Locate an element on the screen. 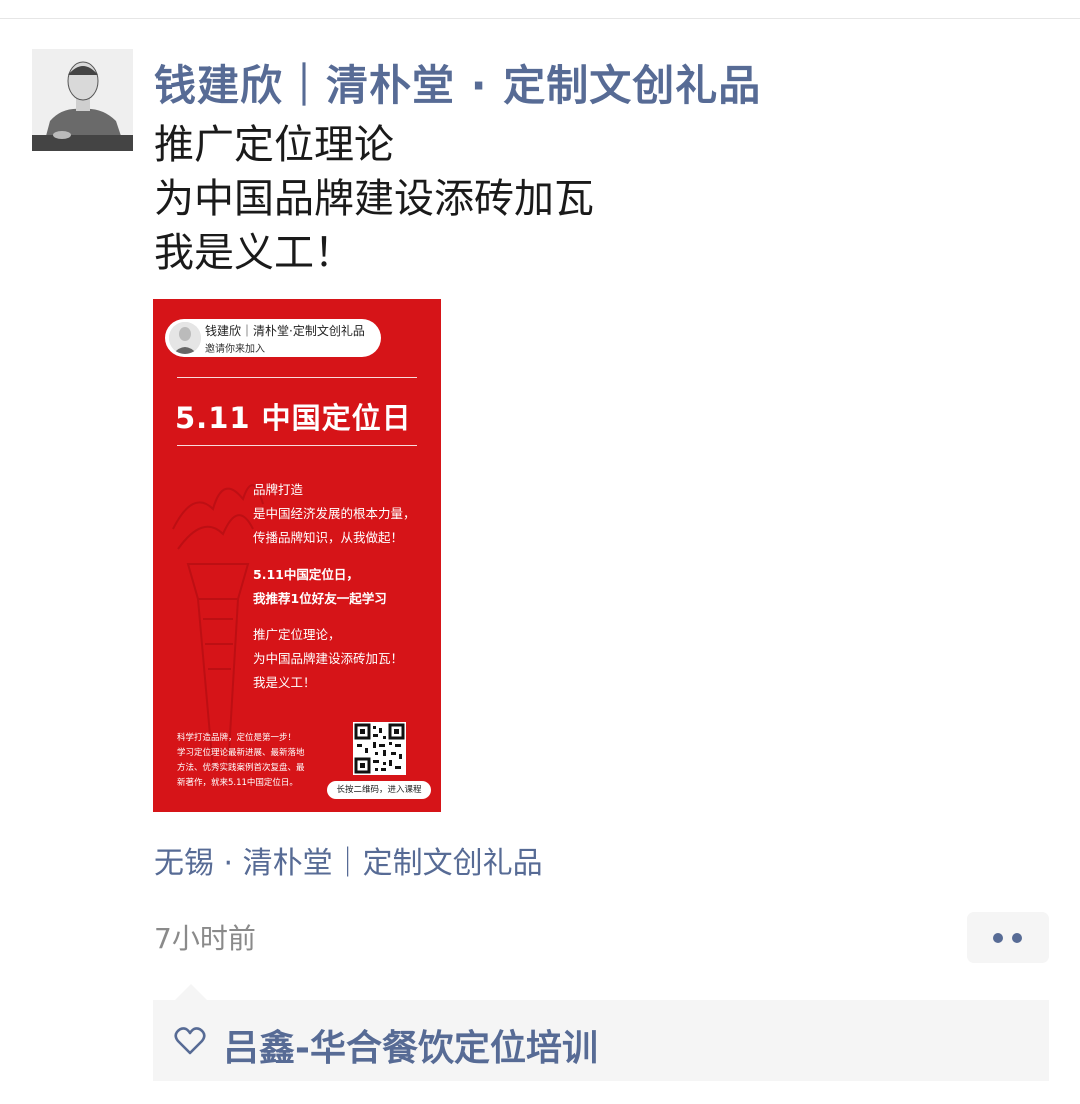 This screenshot has width=1080, height=1104. likes-panel-arrow is located at coordinates (191, 992).